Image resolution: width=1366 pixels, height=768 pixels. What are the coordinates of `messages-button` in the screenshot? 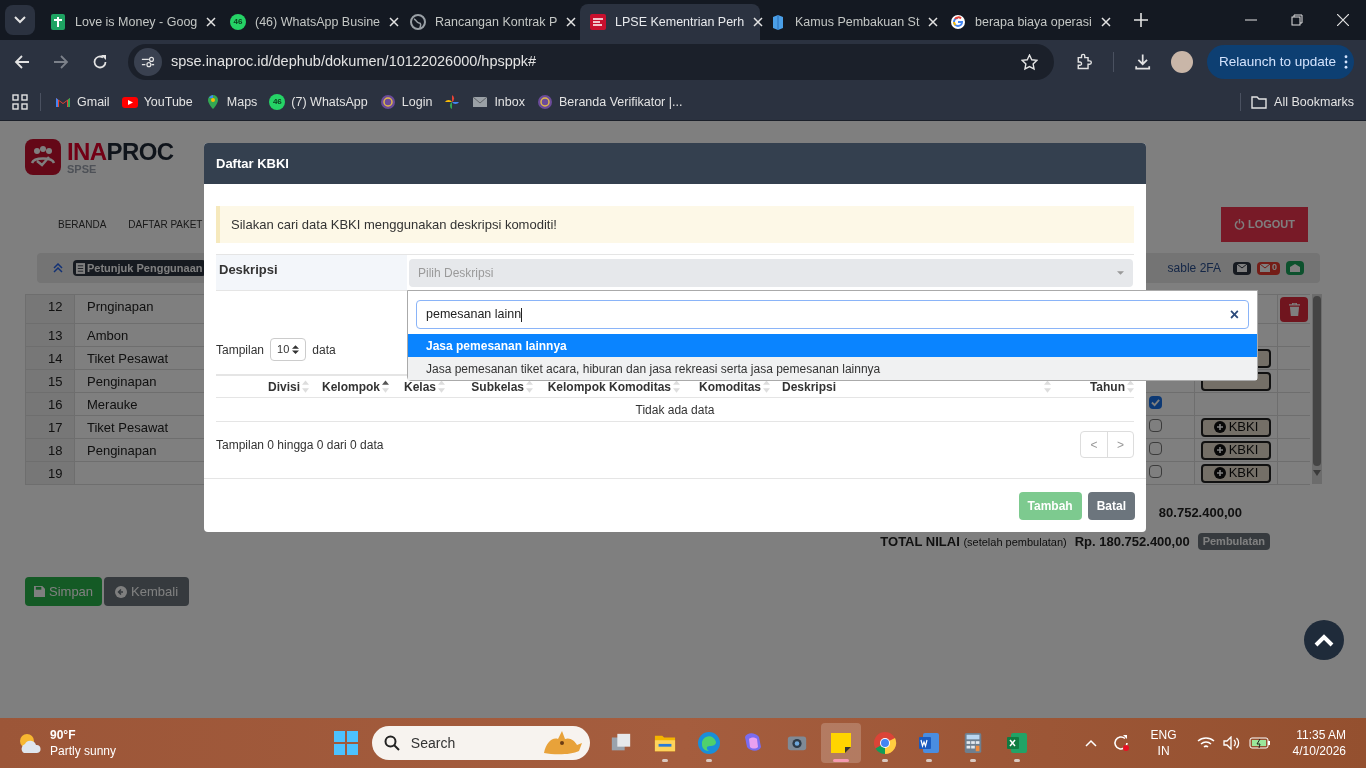 It's located at (1242, 268).